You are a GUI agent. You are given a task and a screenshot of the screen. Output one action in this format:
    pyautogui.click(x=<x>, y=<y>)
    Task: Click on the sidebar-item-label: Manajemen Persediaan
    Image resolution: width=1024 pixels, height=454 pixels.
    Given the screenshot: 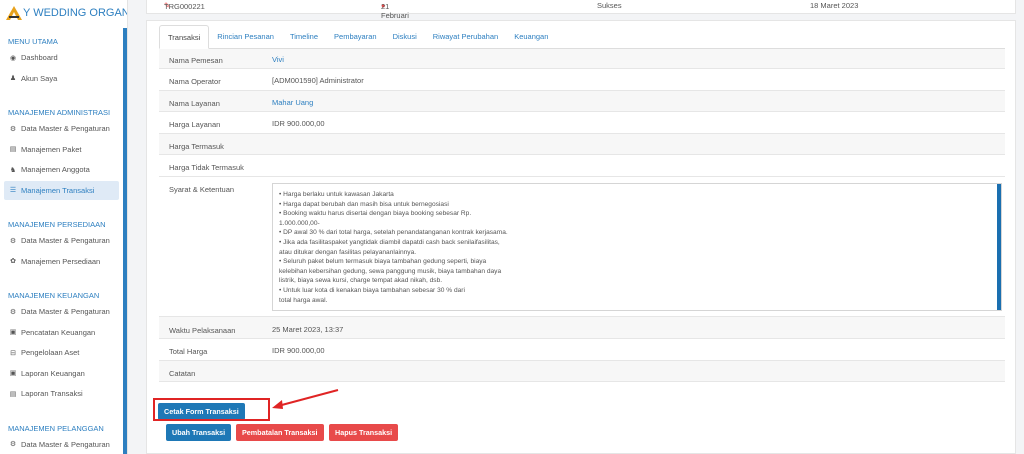 What is the action you would take?
    pyautogui.click(x=61, y=261)
    